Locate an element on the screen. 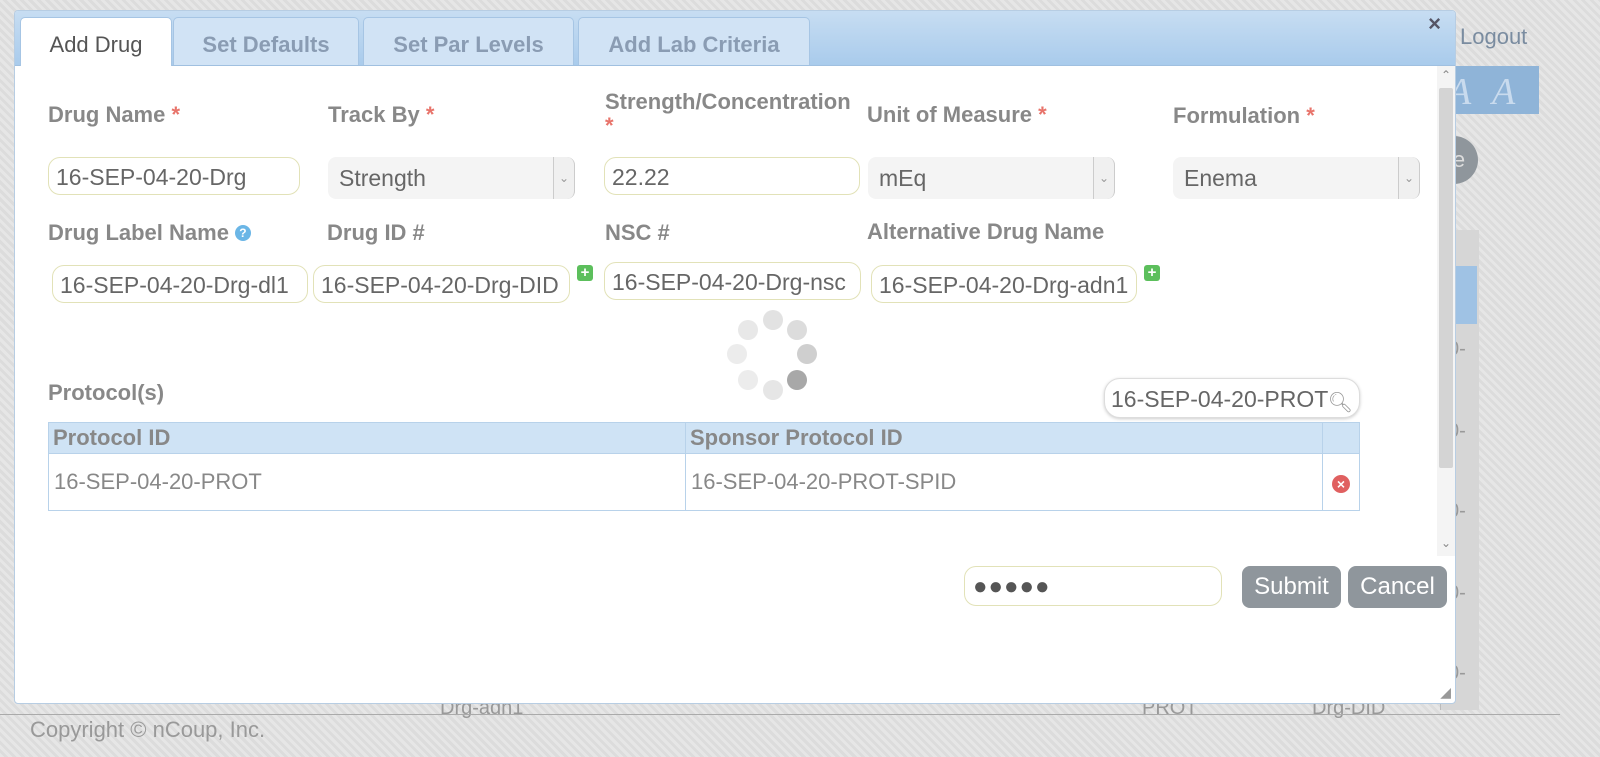 Image resolution: width=1600 pixels, height=757 pixels. footer-divider is located at coordinates (780, 714).